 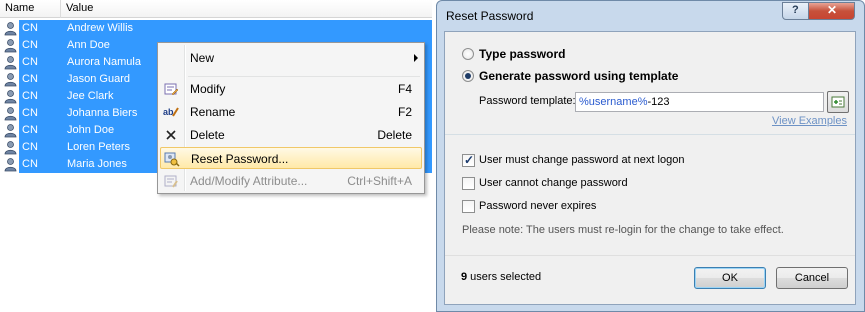 I want to click on row-value: Aurora Namula, so click(x=104, y=62).